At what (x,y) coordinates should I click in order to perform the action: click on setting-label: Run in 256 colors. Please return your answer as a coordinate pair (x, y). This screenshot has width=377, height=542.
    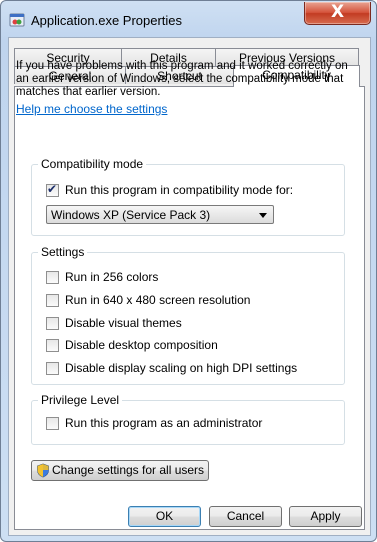
    Looking at the image, I should click on (112, 277).